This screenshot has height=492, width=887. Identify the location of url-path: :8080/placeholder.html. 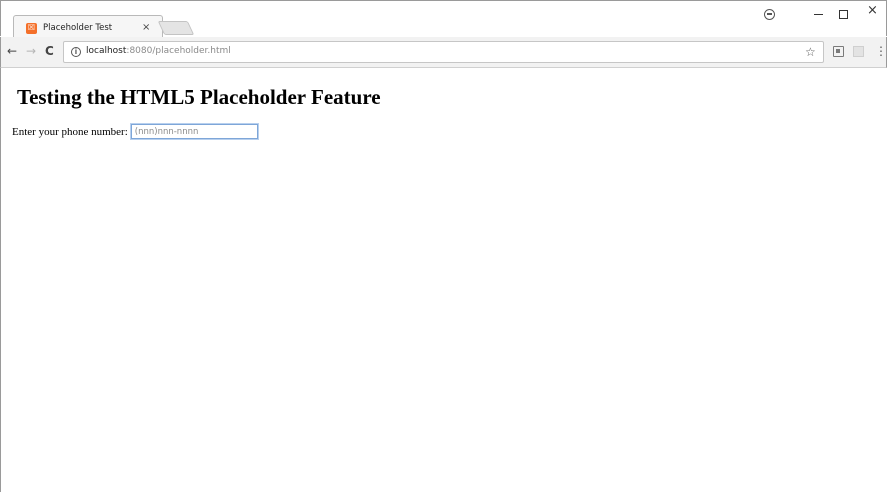
(178, 51).